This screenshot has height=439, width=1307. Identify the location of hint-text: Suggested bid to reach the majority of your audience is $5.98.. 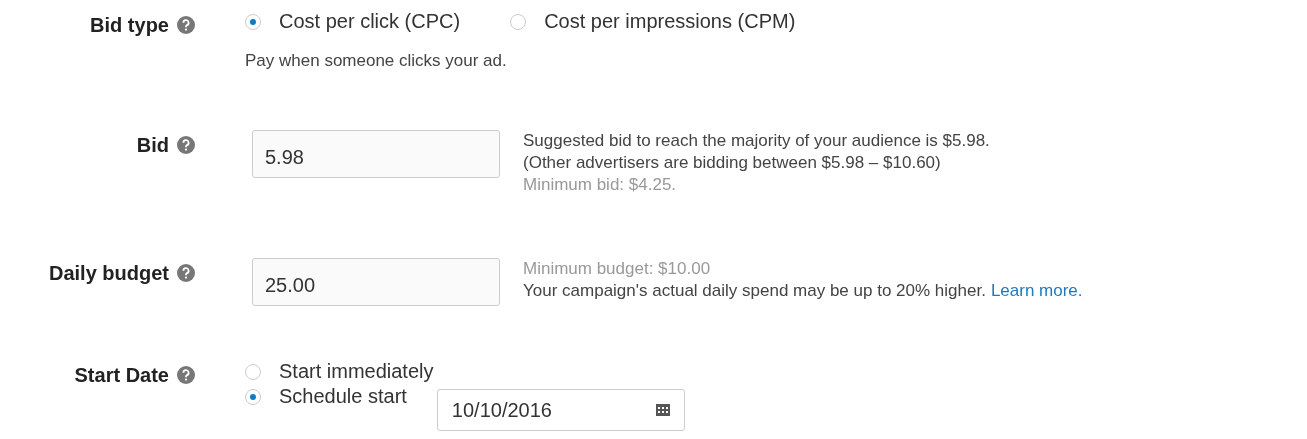
(756, 140).